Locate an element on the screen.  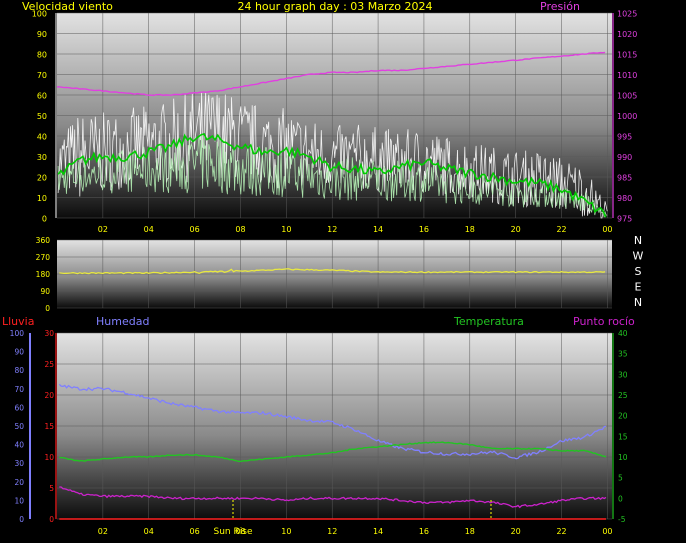
humidity-y-tick-label: 80 is located at coordinates (19, 370).